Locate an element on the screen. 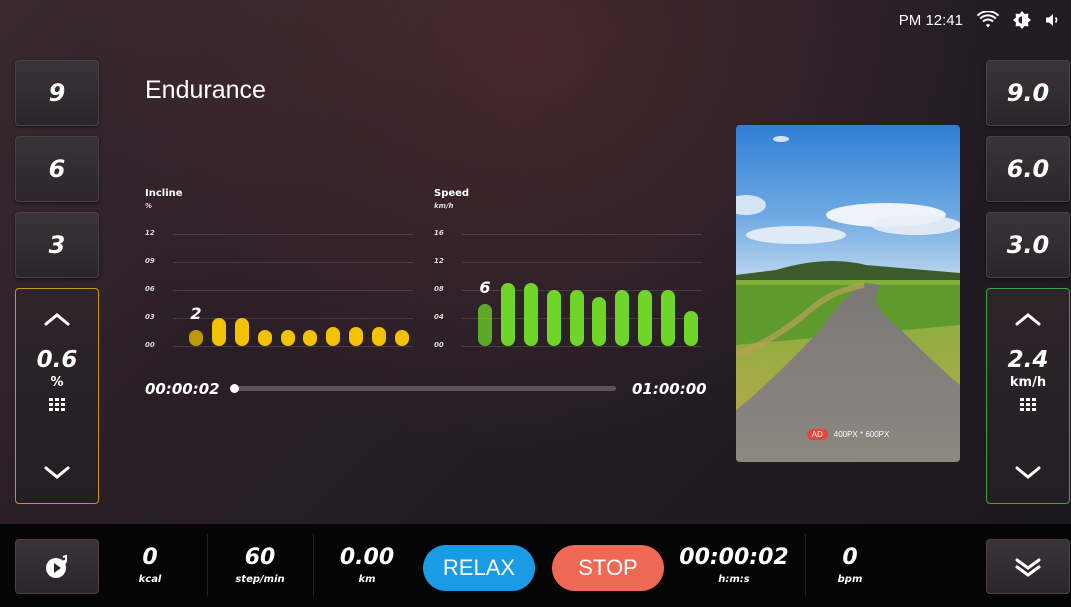  program-title: Endurance is located at coordinates (205, 90).